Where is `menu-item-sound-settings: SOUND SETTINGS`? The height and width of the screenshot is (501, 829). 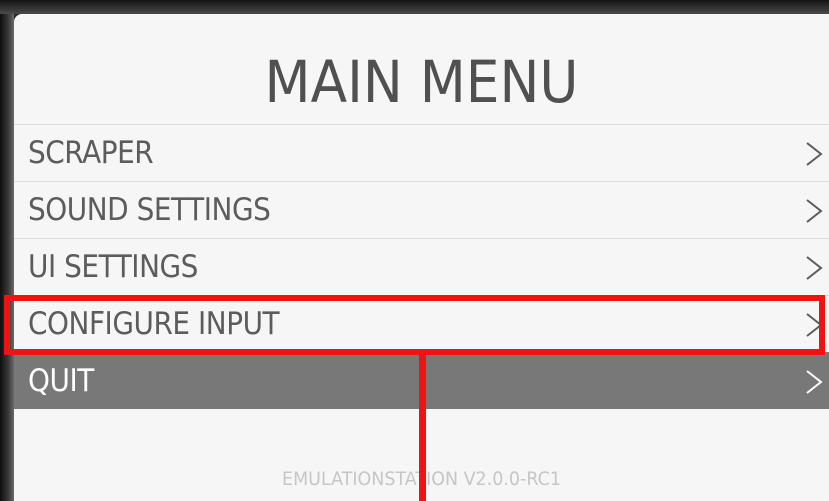
menu-item-sound-settings: SOUND SETTINGS is located at coordinates (421, 209).